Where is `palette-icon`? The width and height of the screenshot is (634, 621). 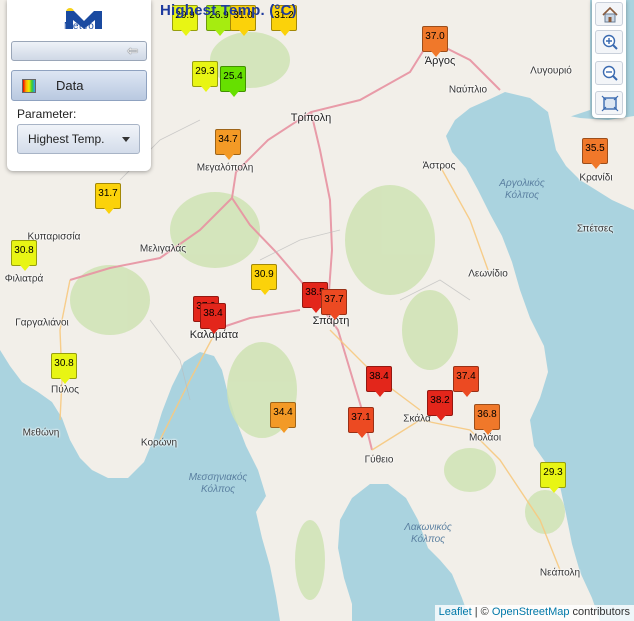
palette-icon is located at coordinates (29, 86).